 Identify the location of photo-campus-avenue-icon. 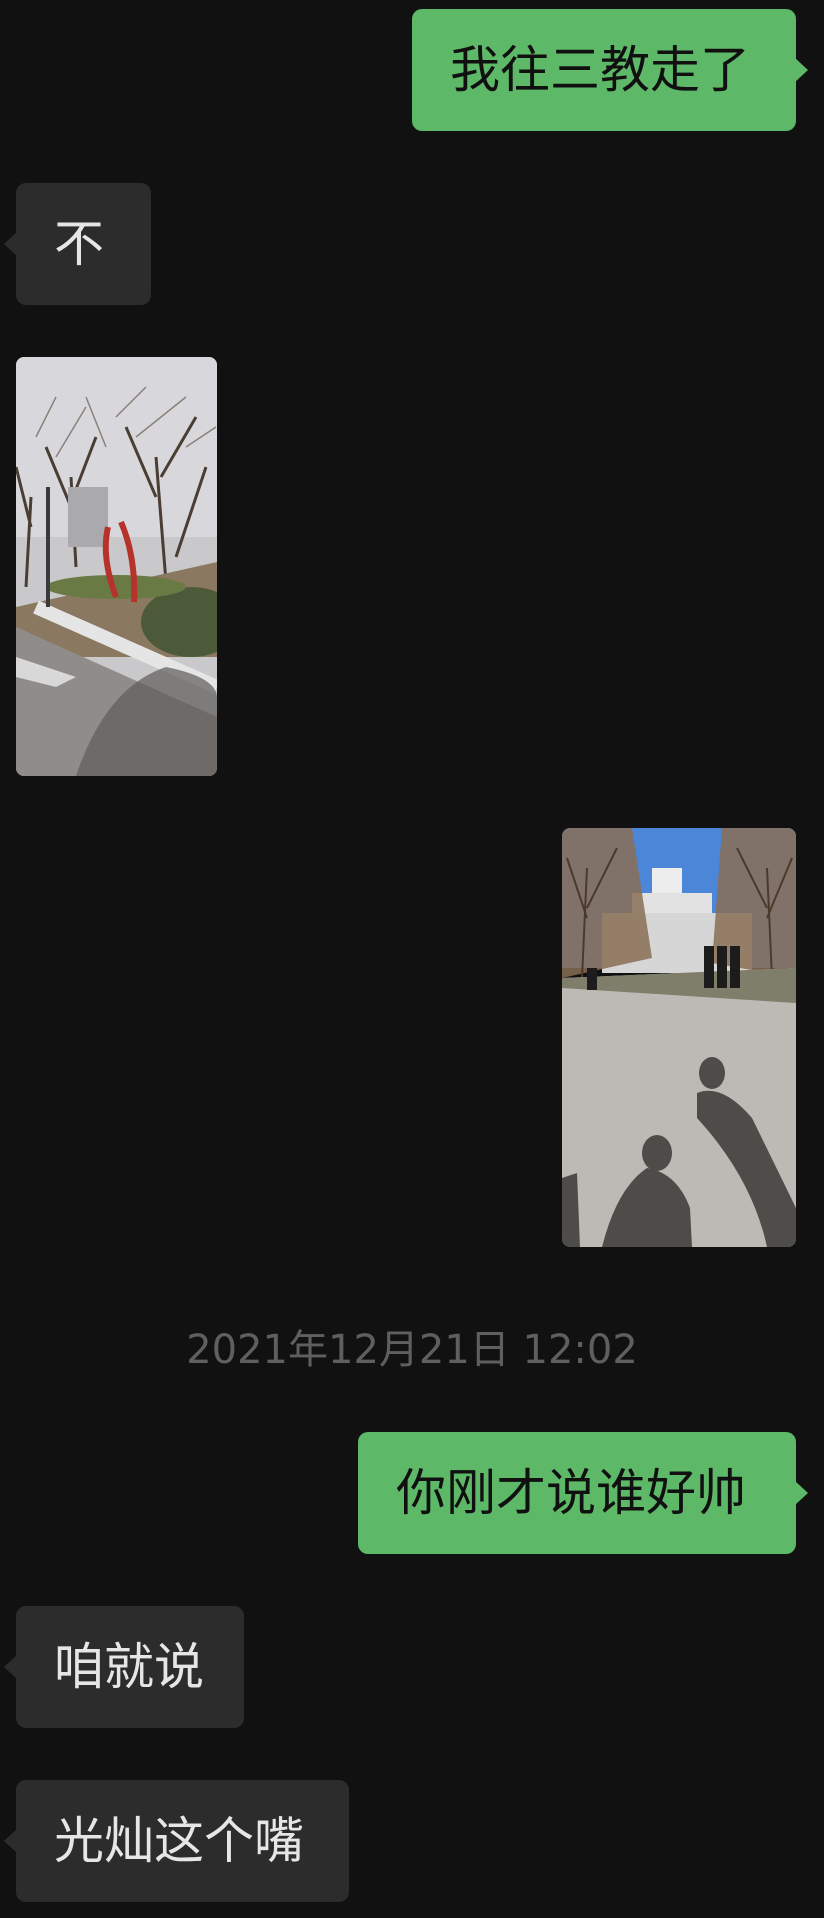
(679, 1037).